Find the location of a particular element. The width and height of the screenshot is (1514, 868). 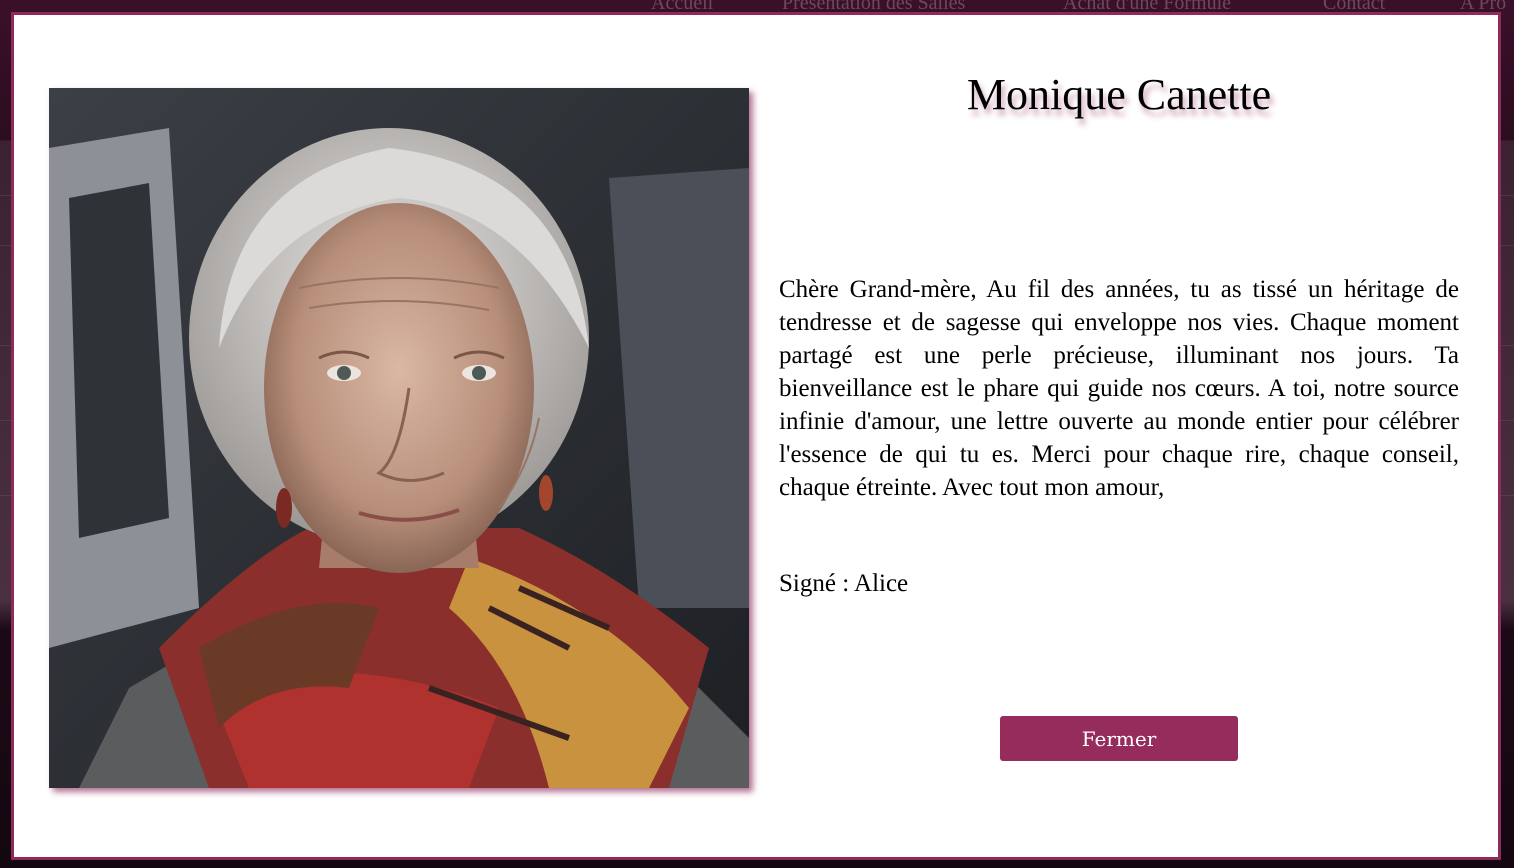

close-button: Fermer is located at coordinates (1119, 738).